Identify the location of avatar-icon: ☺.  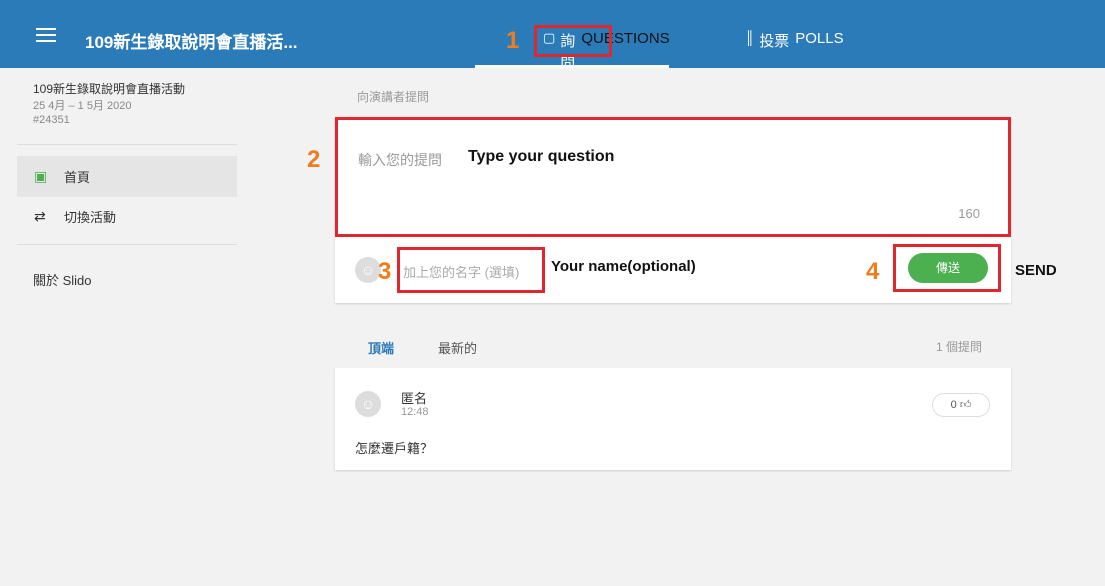
(368, 404).